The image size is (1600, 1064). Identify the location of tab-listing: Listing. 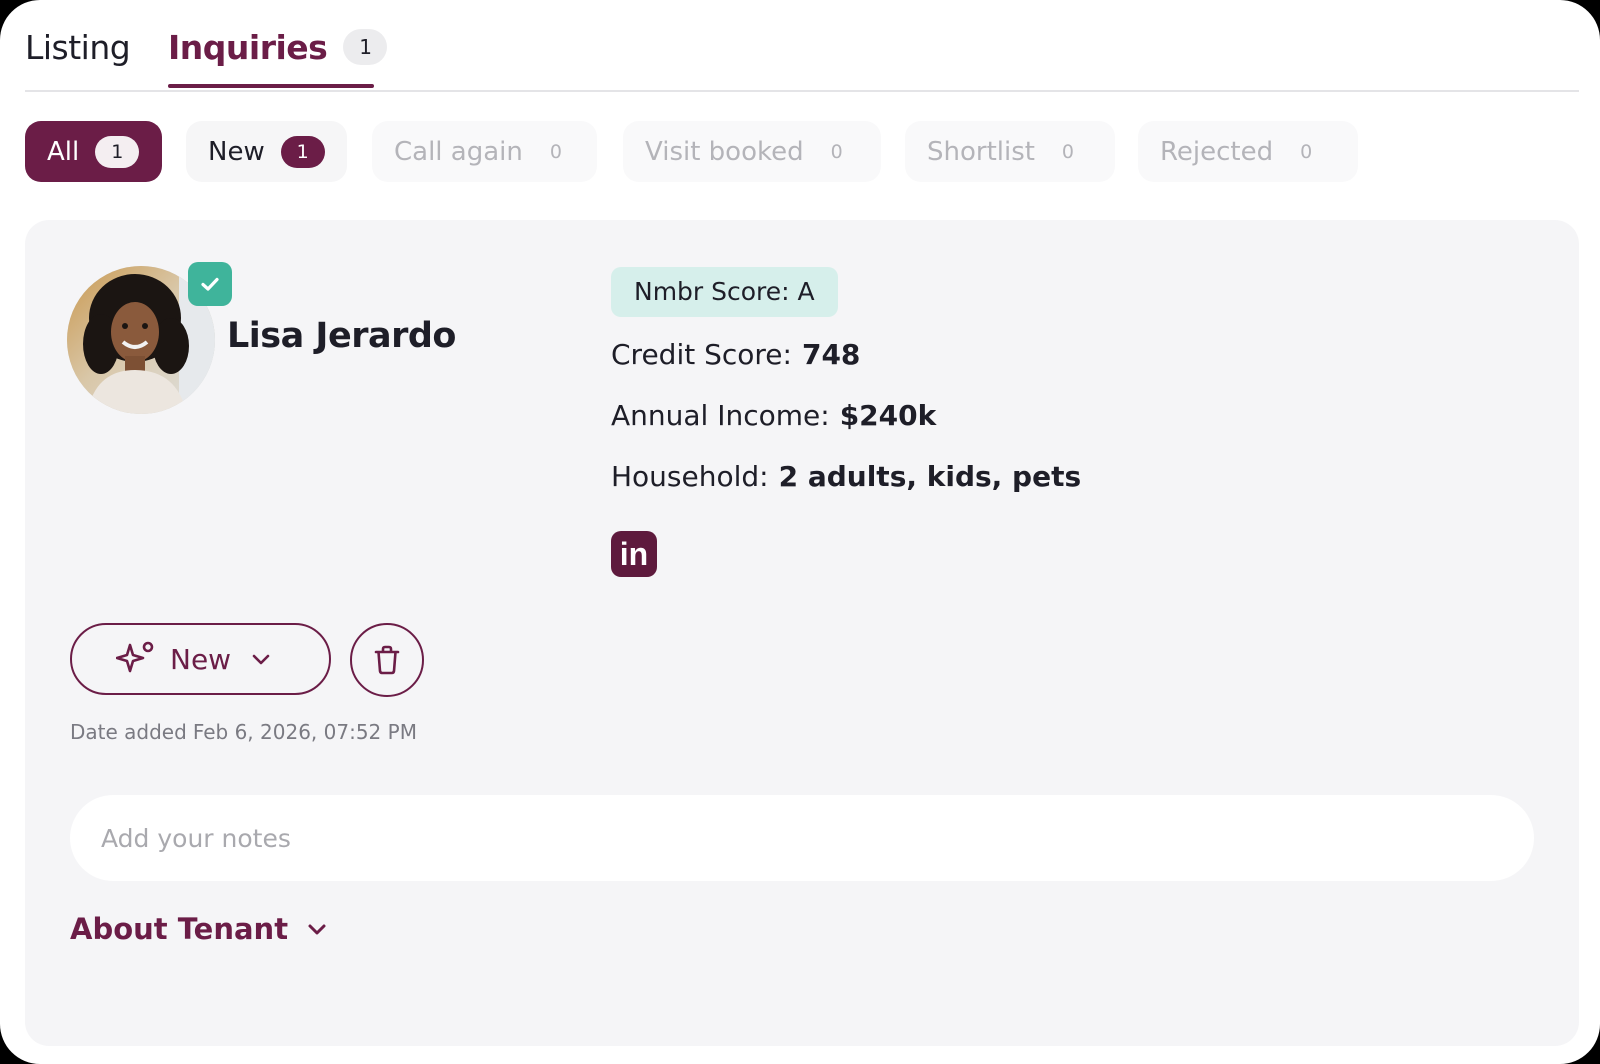
(78, 47).